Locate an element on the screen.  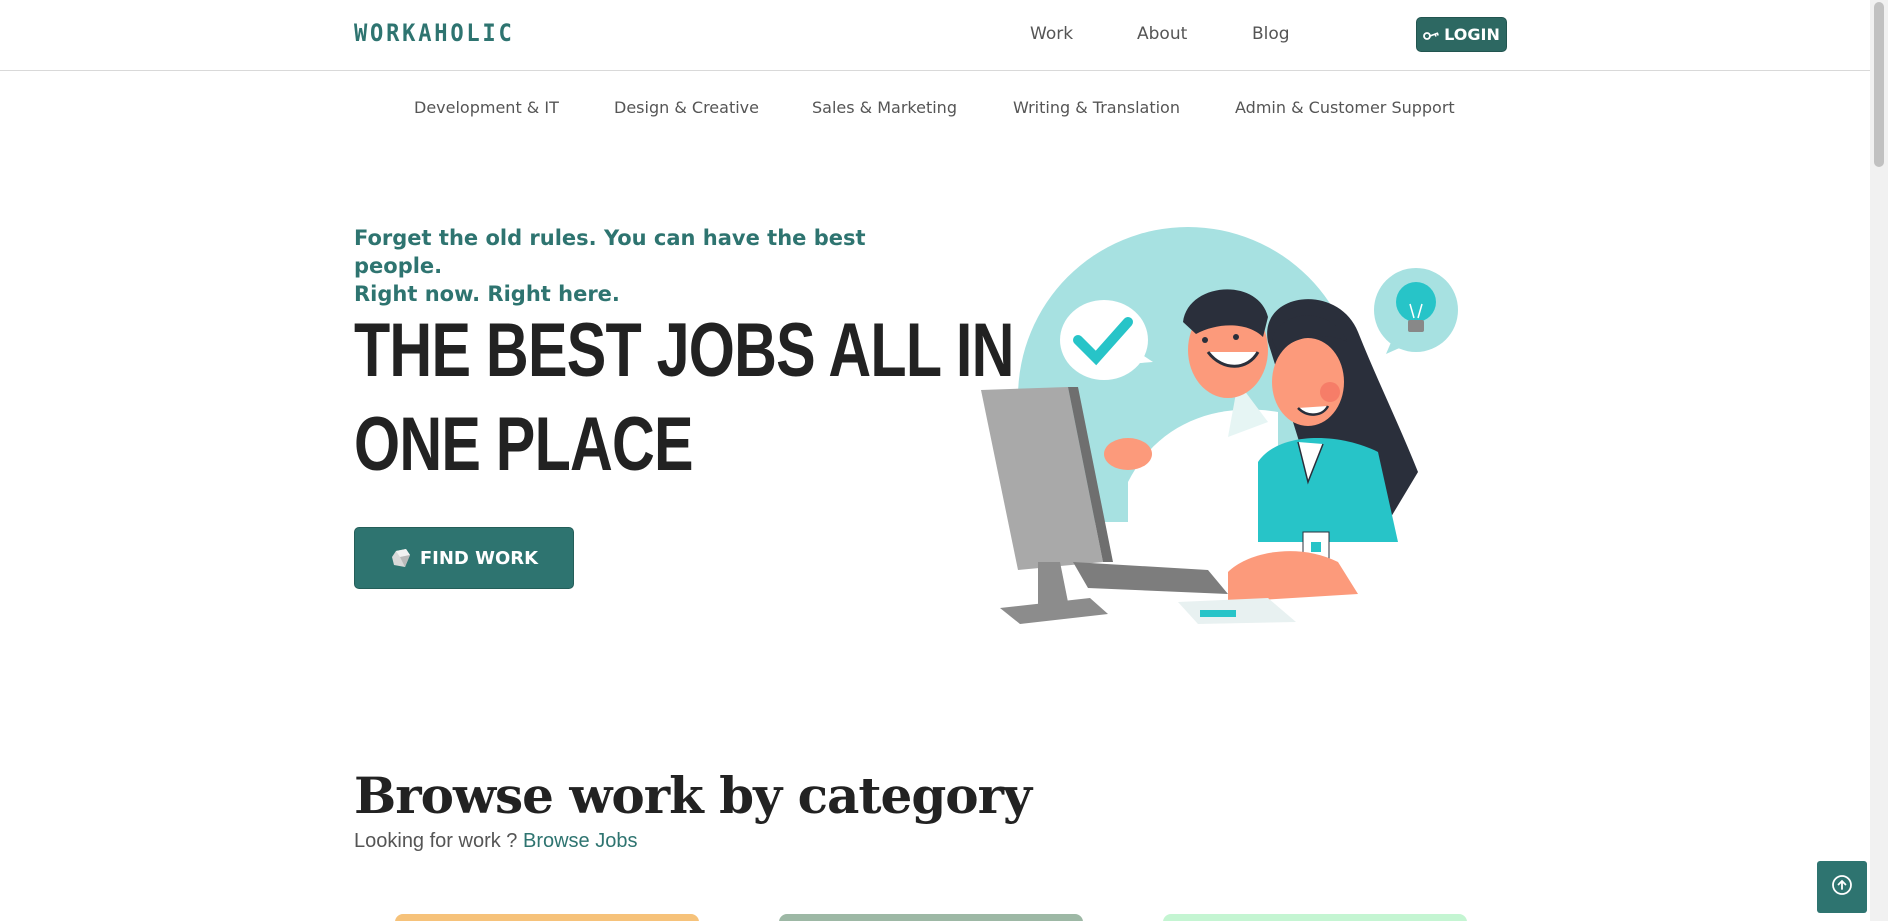
browse-subtitle-text: Looking for work ? is located at coordinates (436, 841).